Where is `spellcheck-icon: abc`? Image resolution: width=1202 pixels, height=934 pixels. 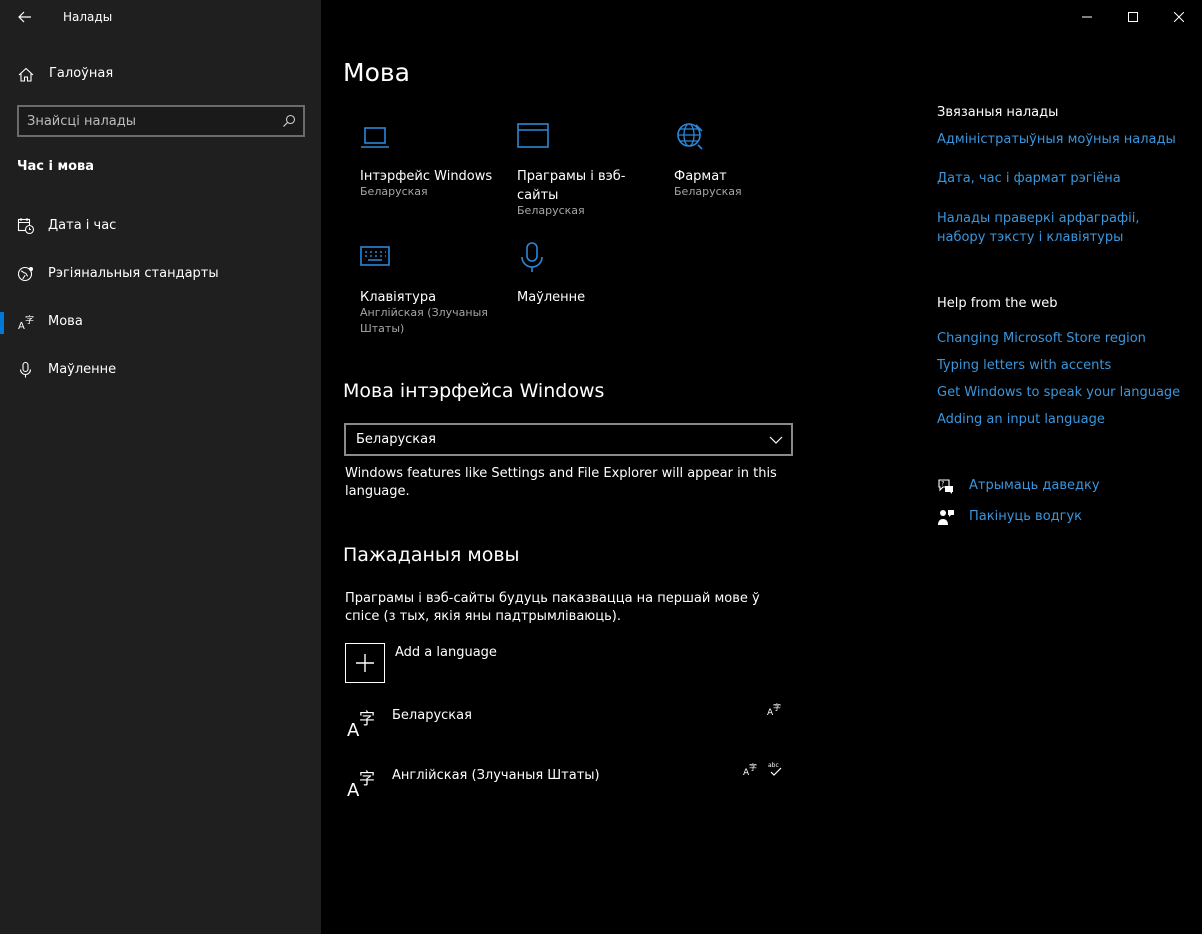 spellcheck-icon: abc is located at coordinates (775, 769).